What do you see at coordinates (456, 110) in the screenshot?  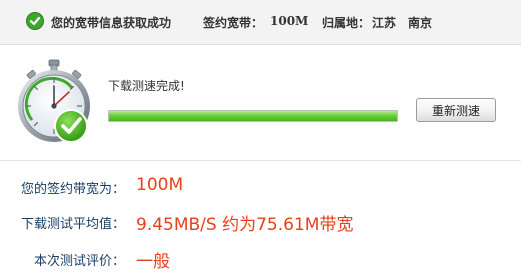 I see `retest-button: 重新测速` at bounding box center [456, 110].